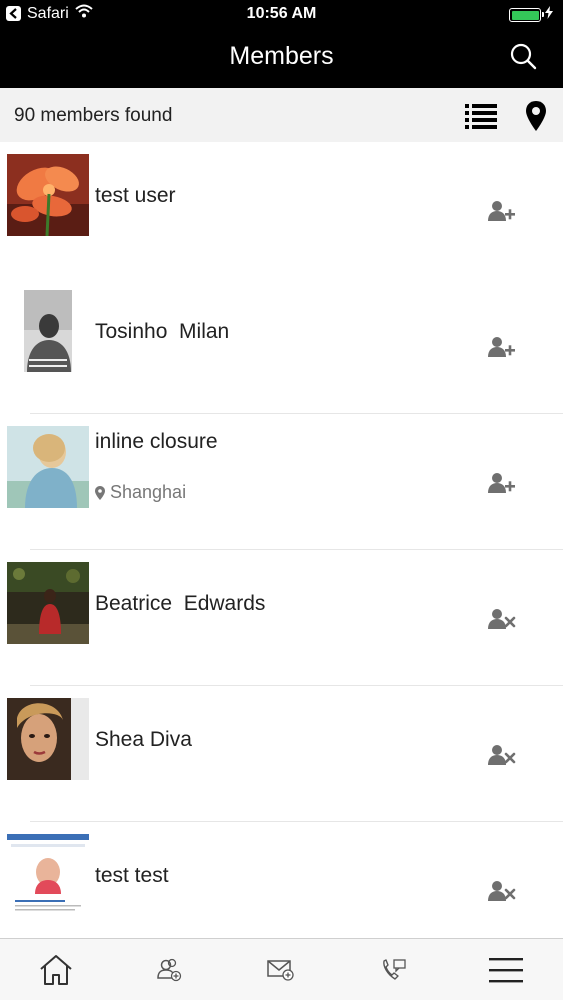 The width and height of the screenshot is (563, 1000). I want to click on member-row: Beatrice Edwards, so click(281, 618).